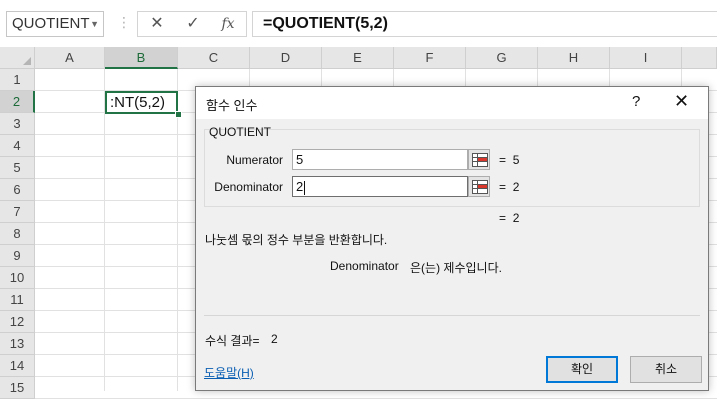 This screenshot has height=399, width=717. Describe the element at coordinates (17, 124) in the screenshot. I see `row-header-3: 3` at that location.